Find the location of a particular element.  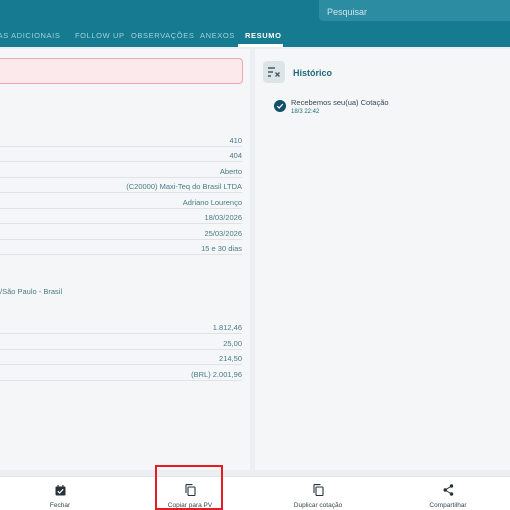

address-text: /São Paulo - Brasil is located at coordinates (31, 291).